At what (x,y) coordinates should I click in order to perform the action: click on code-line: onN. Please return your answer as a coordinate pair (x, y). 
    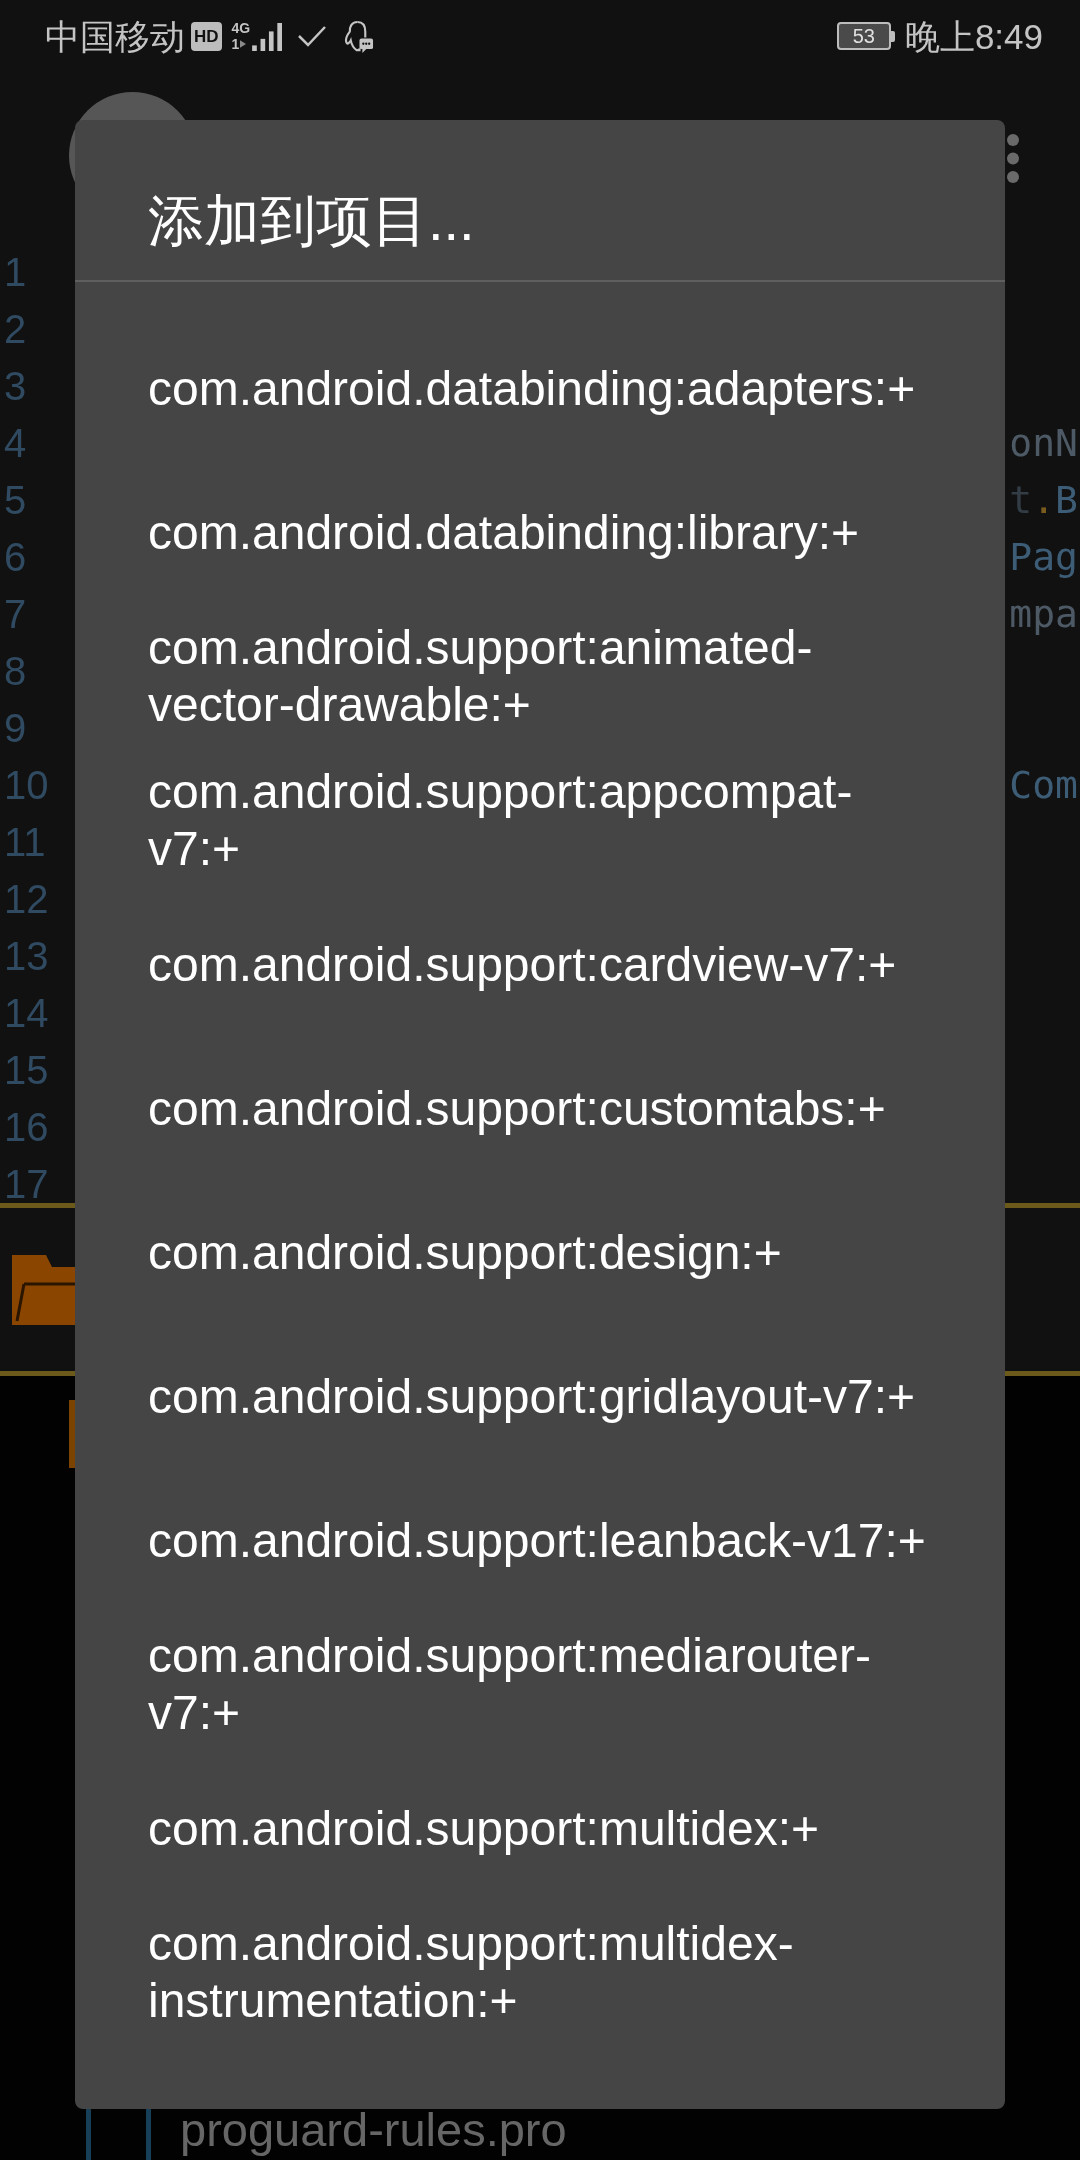
    Looking at the image, I should click on (1044, 442).